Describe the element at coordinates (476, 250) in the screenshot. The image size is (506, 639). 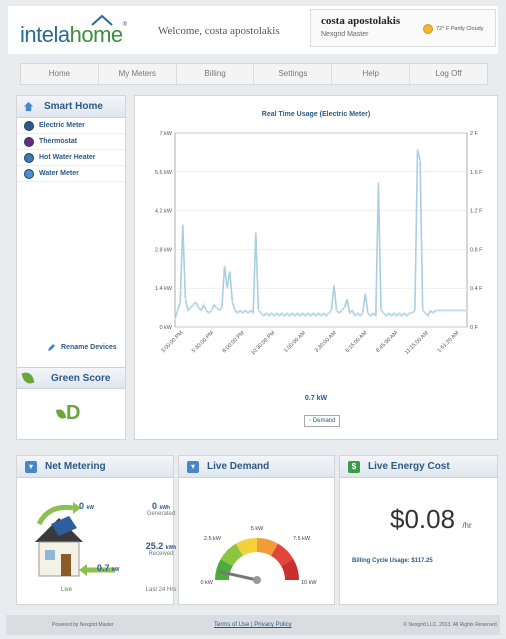
I see `y-right-tick-label: 0.8 F` at that location.